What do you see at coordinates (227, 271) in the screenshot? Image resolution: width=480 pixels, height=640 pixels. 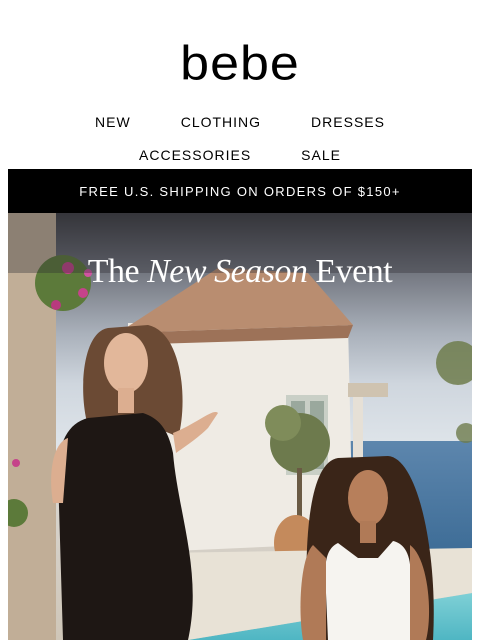 I see `hero-title-italic: New Season` at bounding box center [227, 271].